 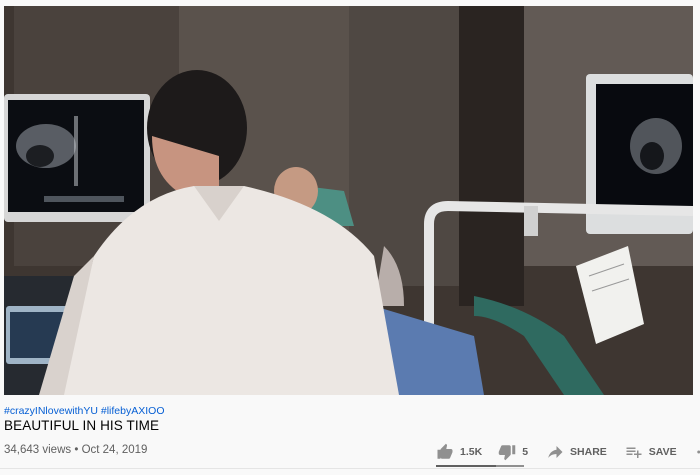 What do you see at coordinates (82, 425) in the screenshot?
I see `video-title: BEAUTIFUL IN HIS TIME` at bounding box center [82, 425].